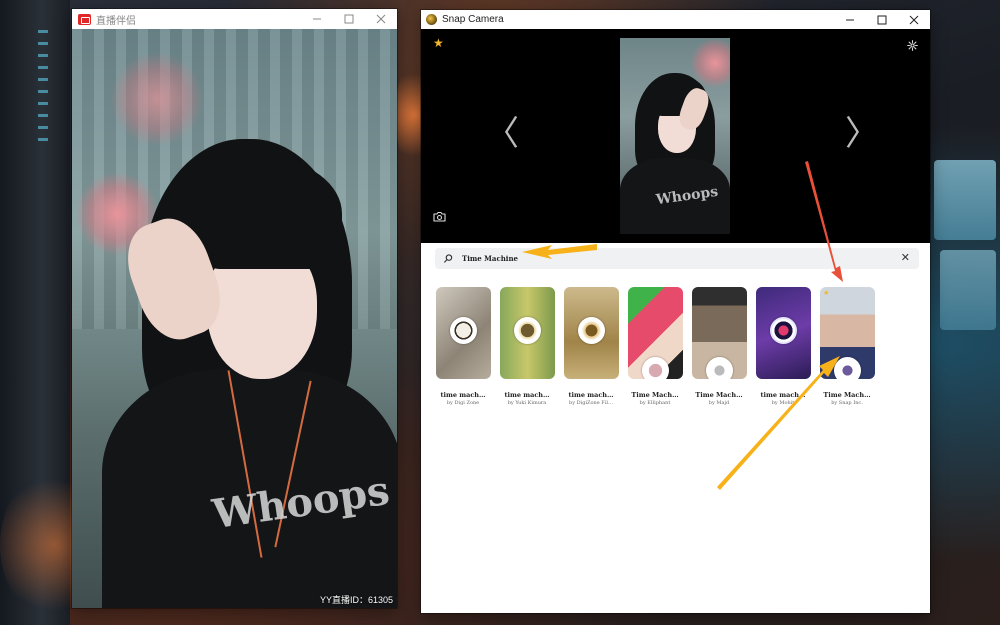  Describe the element at coordinates (655, 403) in the screenshot. I see `lens-author: by Elliphant` at that location.